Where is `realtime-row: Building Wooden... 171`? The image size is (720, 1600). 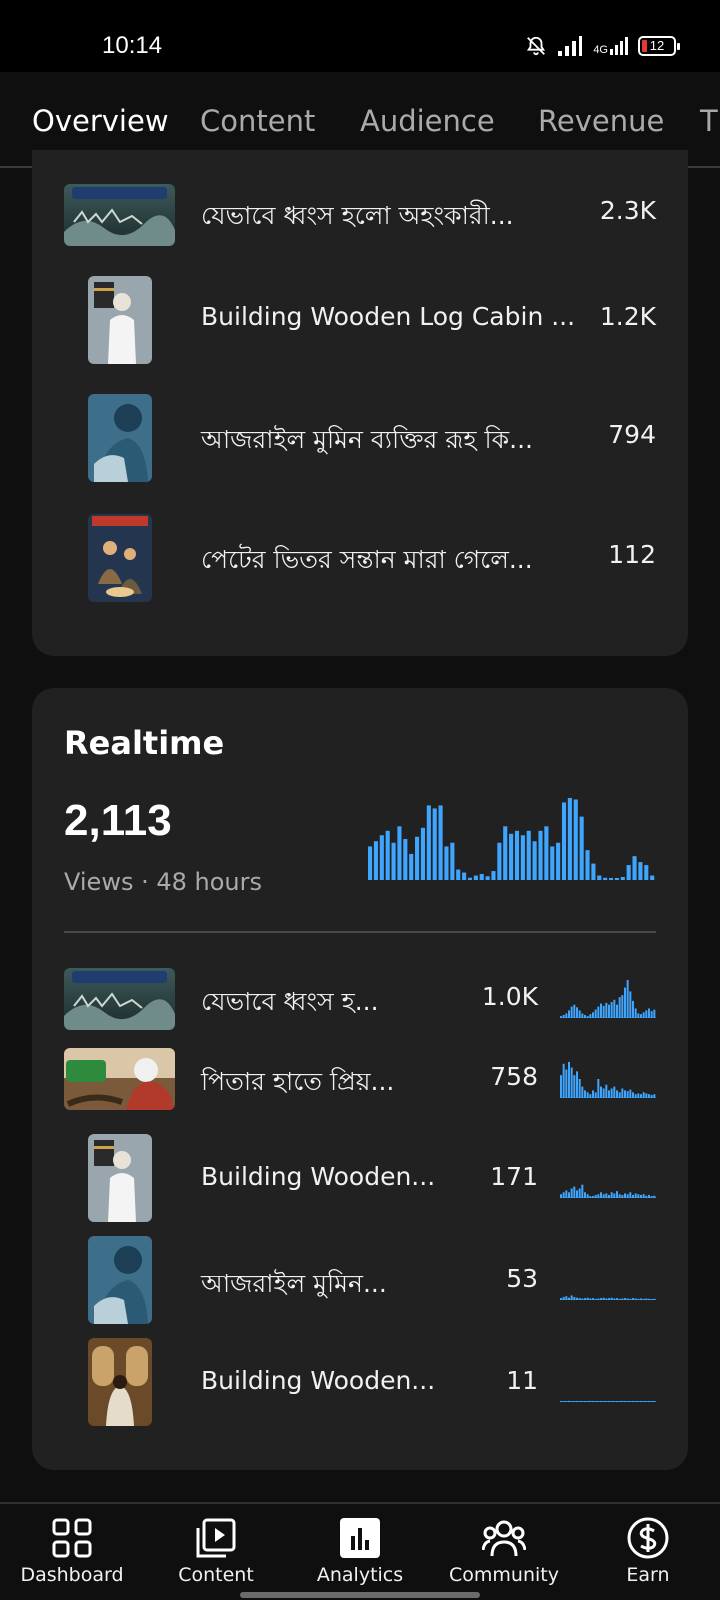 realtime-row: Building Wooden... 171 is located at coordinates (360, 1179).